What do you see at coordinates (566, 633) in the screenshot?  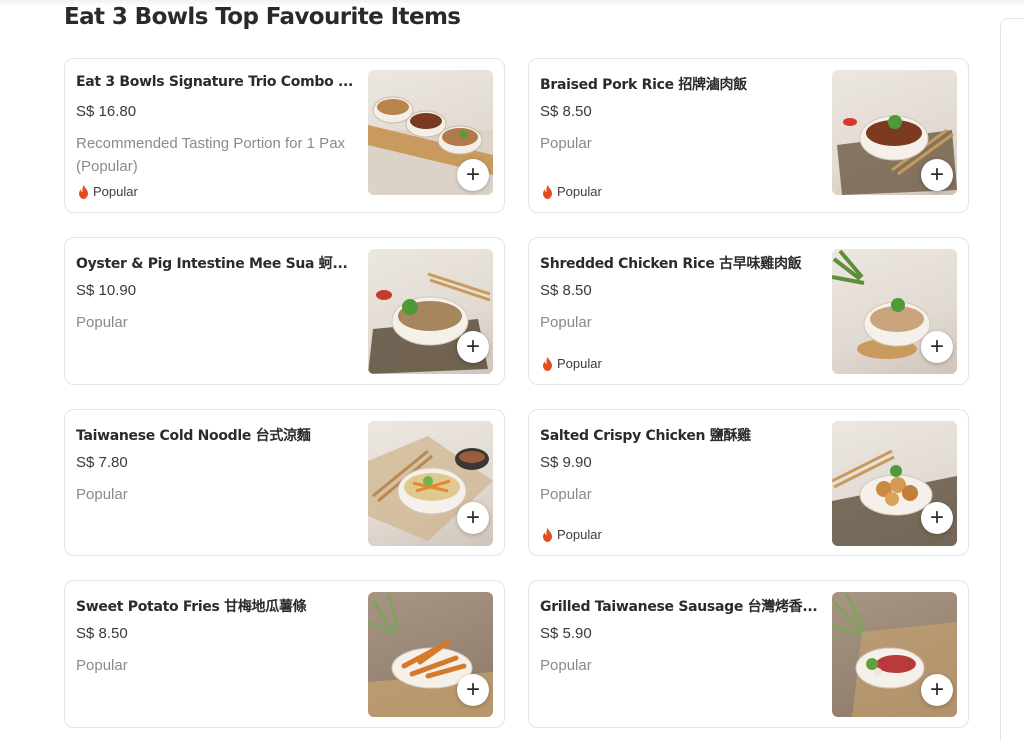 I see `item-price: S$ 5.90` at bounding box center [566, 633].